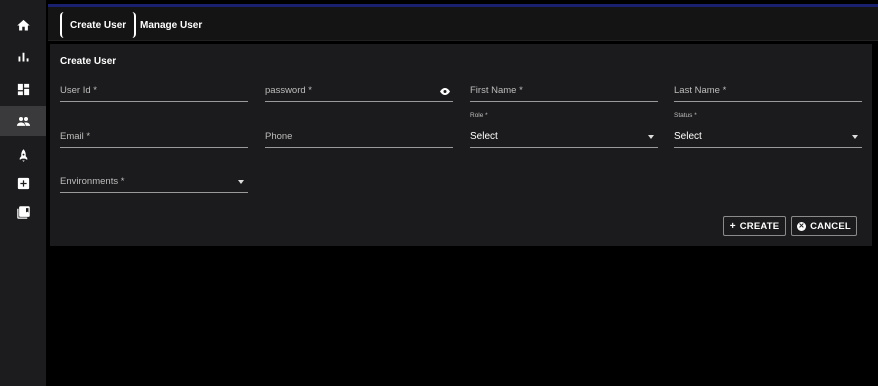 This screenshot has width=878, height=386. What do you see at coordinates (759, 226) in the screenshot?
I see `create-label: CREATE` at bounding box center [759, 226].